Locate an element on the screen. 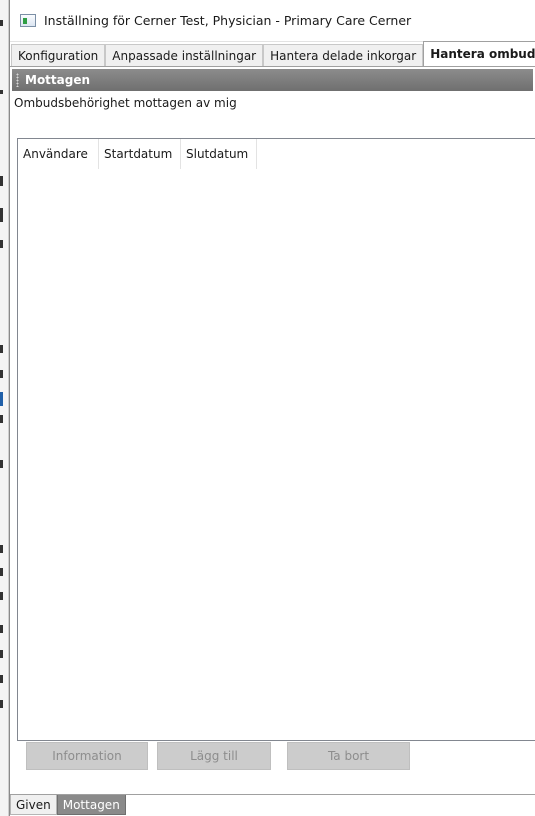  tab-mottagen: Mottagen is located at coordinates (91, 805).